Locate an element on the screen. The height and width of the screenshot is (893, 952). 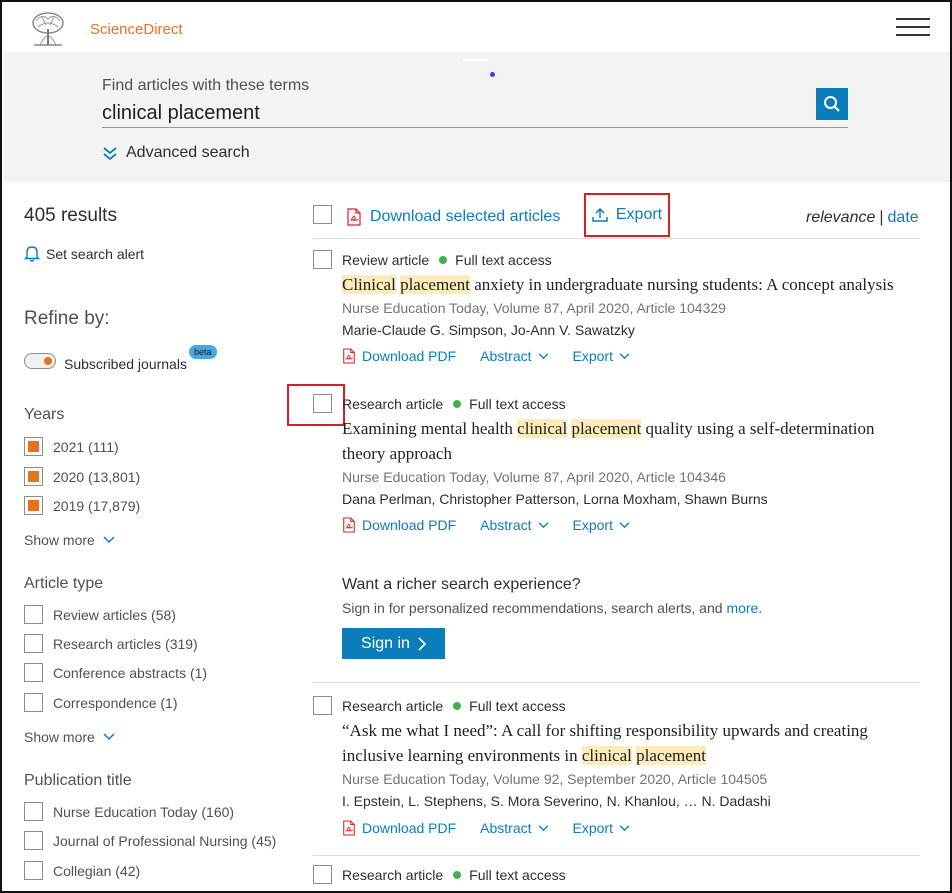
year-filter-2020: 2020 (13,801) is located at coordinates (82, 476).